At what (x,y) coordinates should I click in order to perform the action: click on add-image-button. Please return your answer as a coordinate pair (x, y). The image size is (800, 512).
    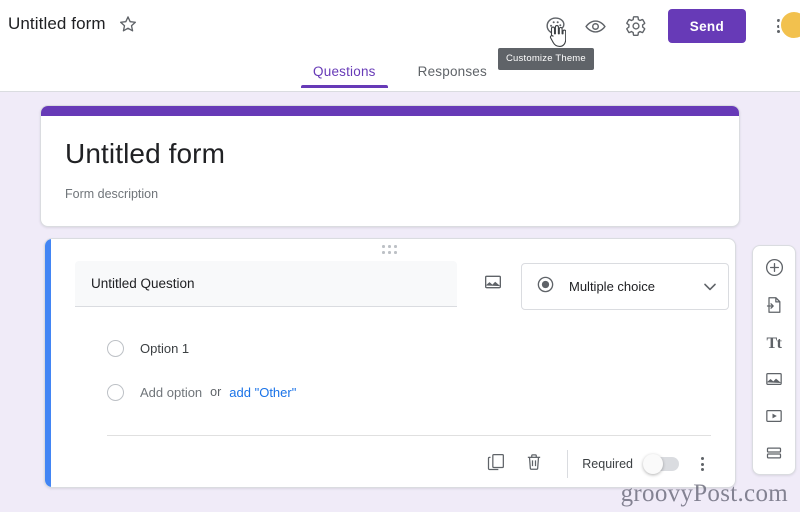
    Looking at the image, I should click on (774, 381).